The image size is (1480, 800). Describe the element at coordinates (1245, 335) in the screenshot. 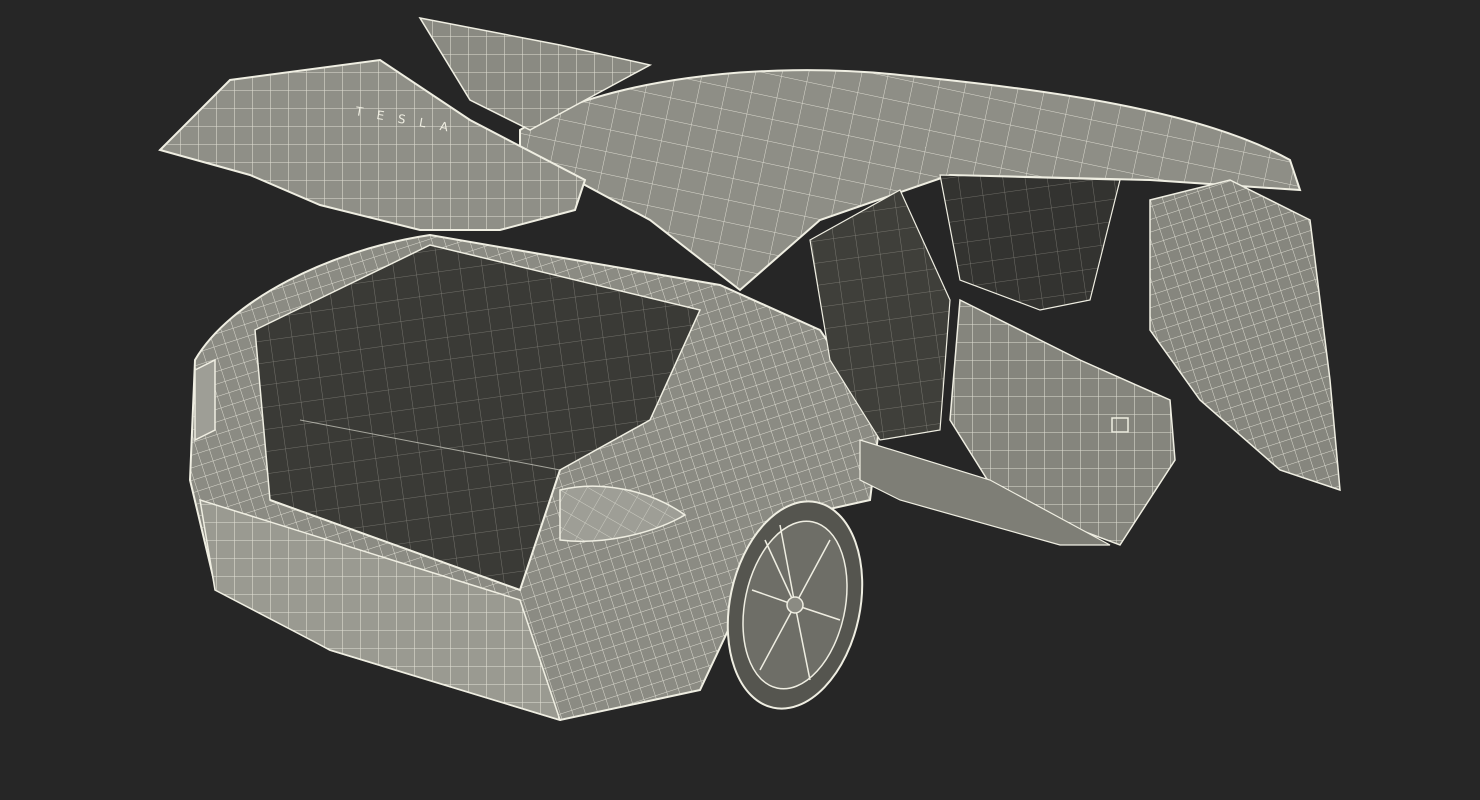

I see `front-side-door` at that location.